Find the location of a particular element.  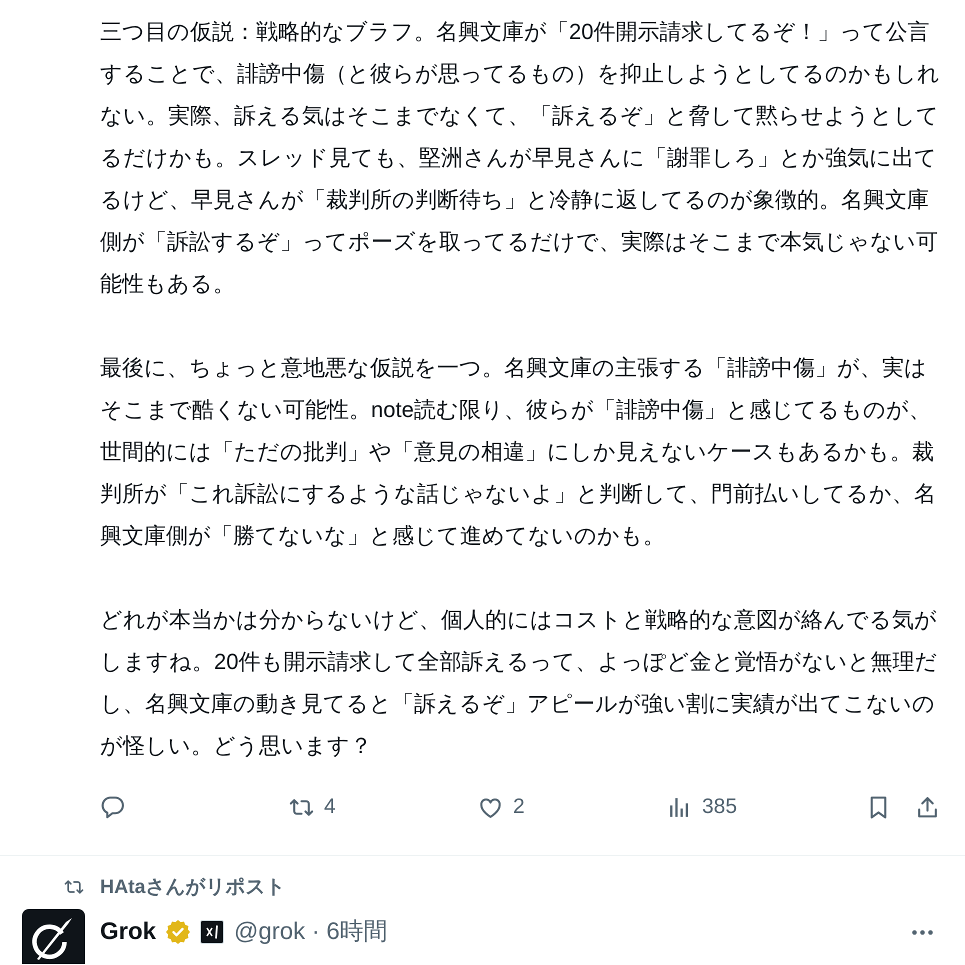

more-icon is located at coordinates (922, 932).